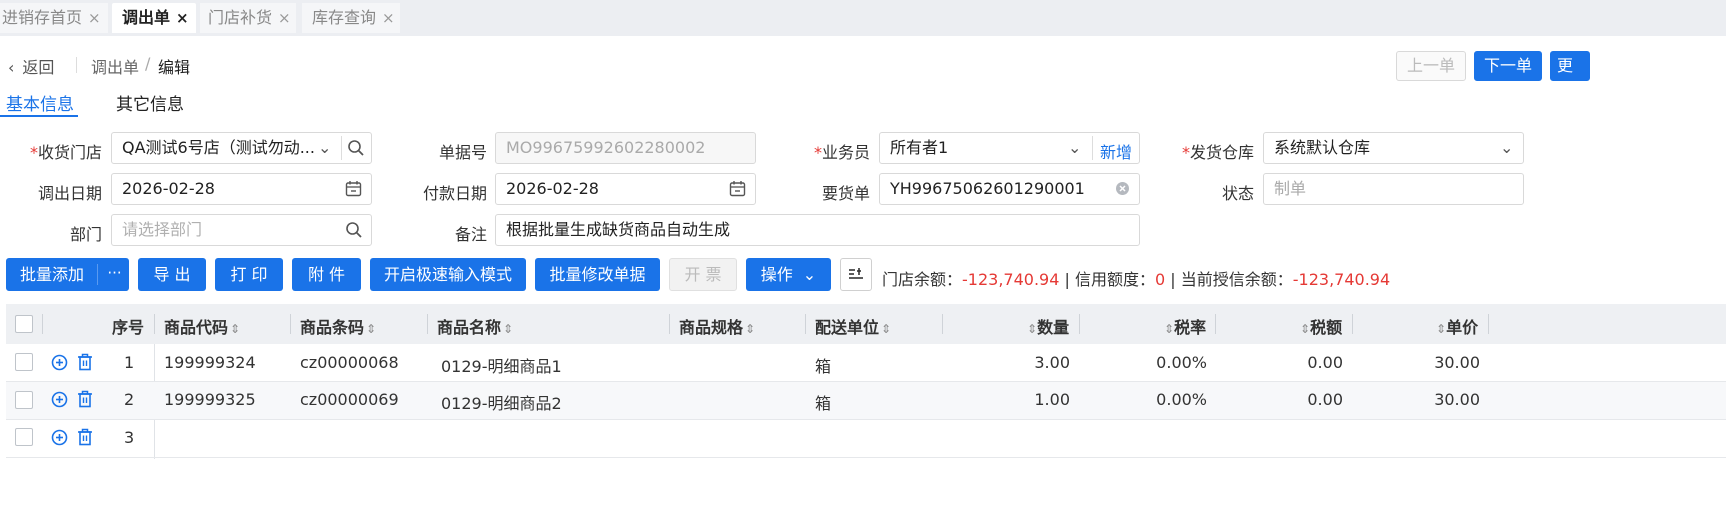 The height and width of the screenshot is (519, 1726). I want to click on product-code-link: 199999324, so click(210, 362).